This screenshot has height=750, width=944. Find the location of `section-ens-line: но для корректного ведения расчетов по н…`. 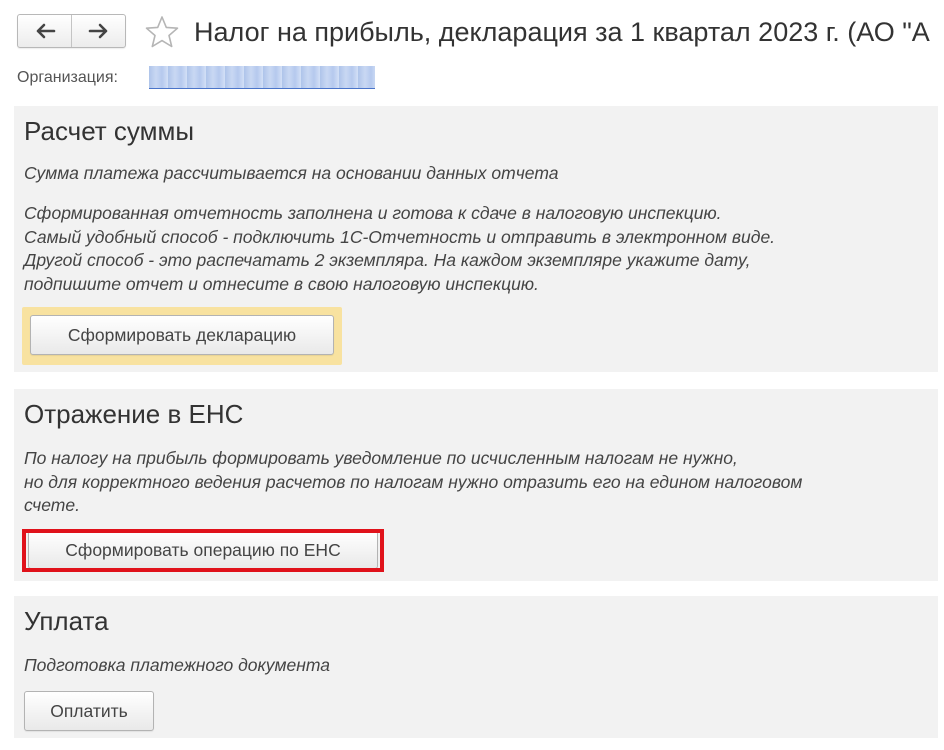

section-ens-line: но для корректного ведения расчетов по н… is located at coordinates (413, 481).